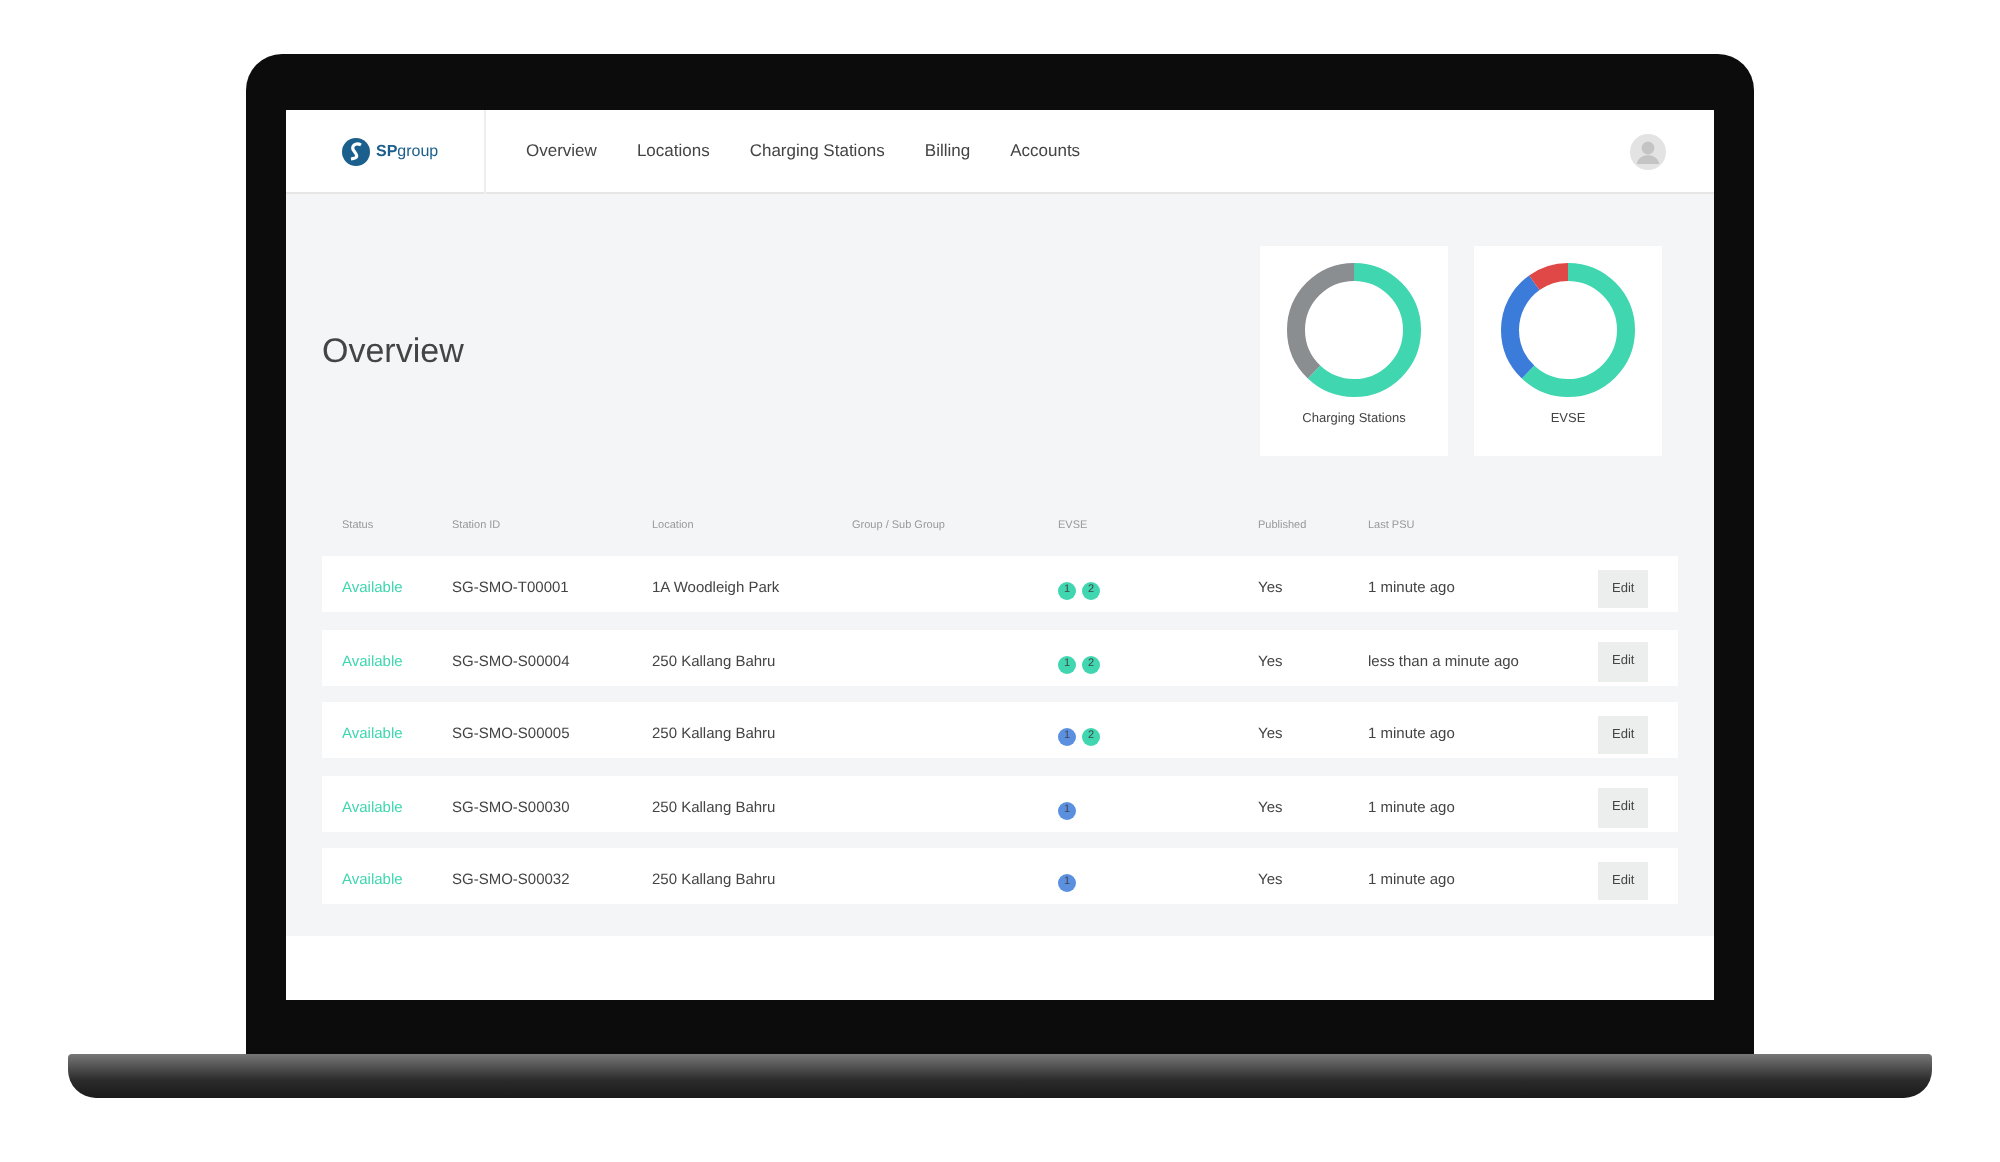 This screenshot has height=1162, width=2000. Describe the element at coordinates (1648, 151) in the screenshot. I see `user-avatar-icon` at that location.